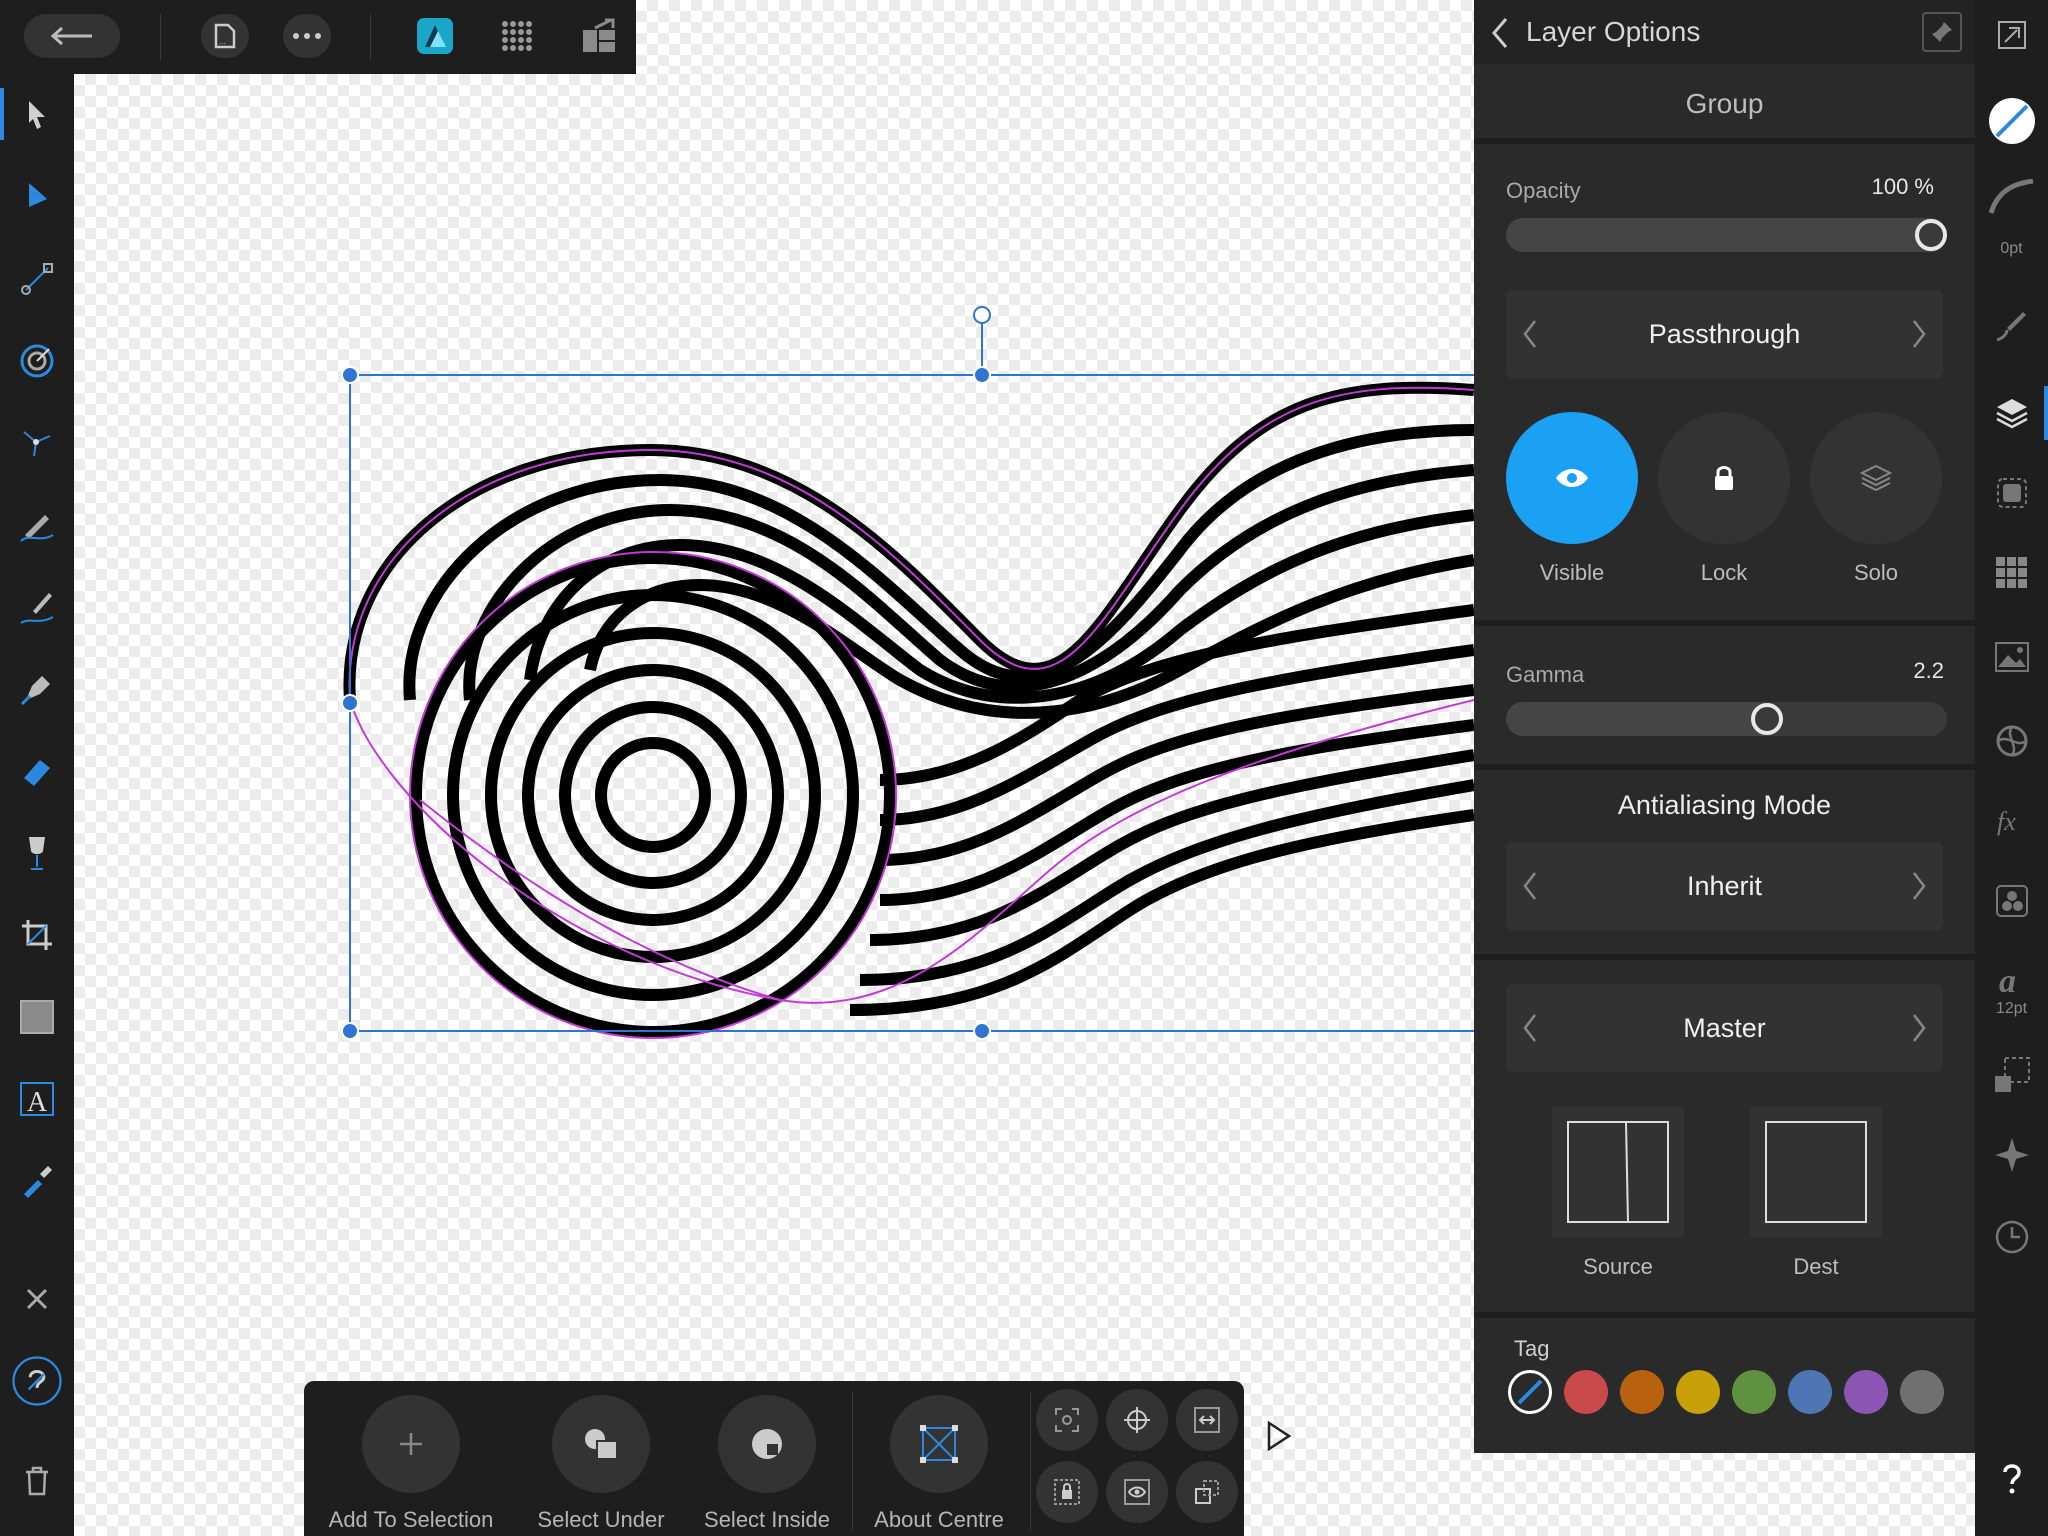  I want to click on effects-studio-button: fx, so click(2012, 821).